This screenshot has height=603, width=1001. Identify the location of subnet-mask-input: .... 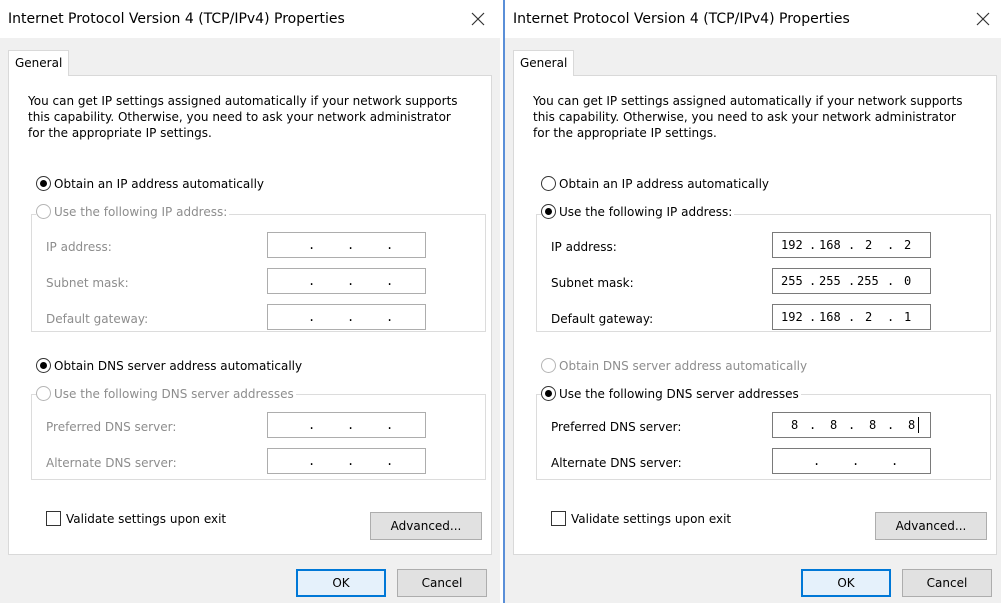
(346, 281).